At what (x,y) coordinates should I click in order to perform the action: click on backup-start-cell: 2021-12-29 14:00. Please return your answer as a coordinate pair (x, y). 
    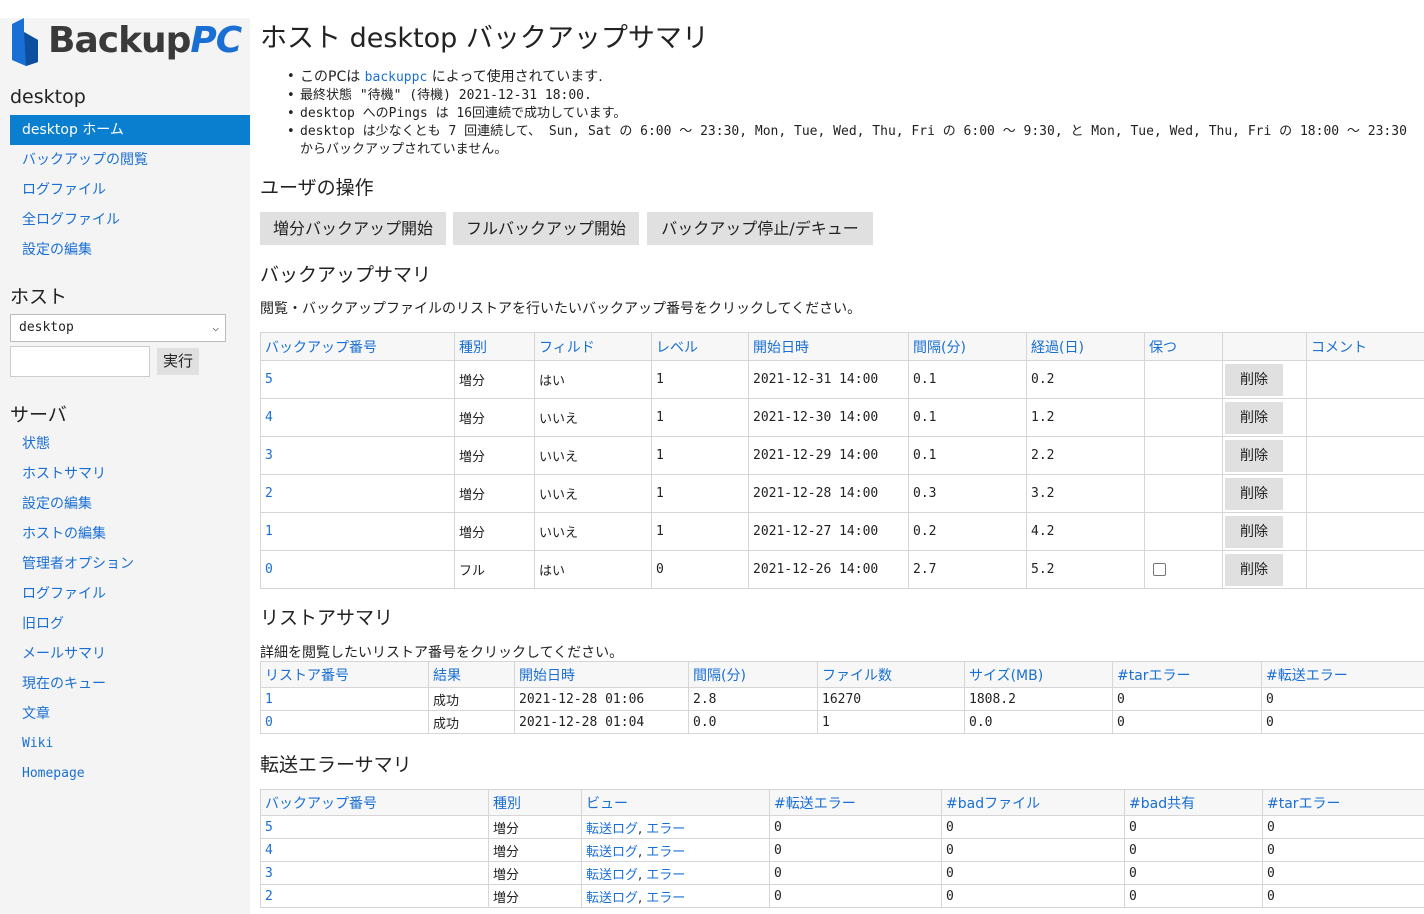
    Looking at the image, I should click on (828, 455).